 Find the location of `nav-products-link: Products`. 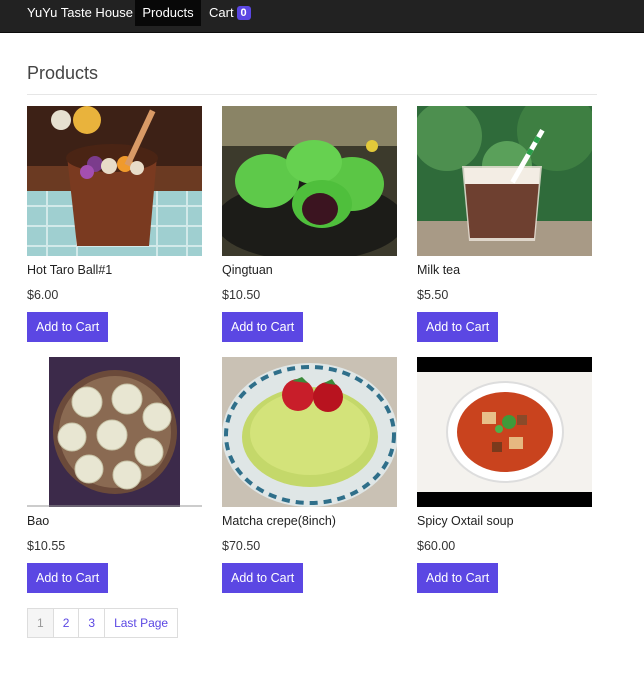

nav-products-link: Products is located at coordinates (168, 13).